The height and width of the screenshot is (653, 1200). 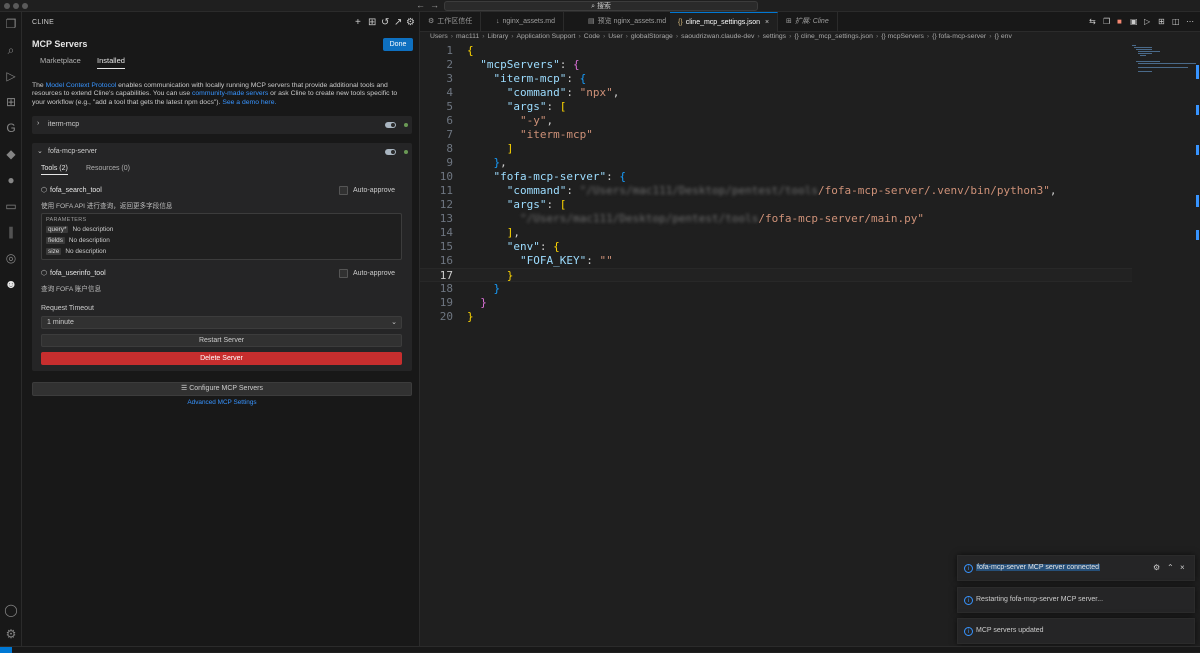 I want to click on maximize-window-icon, so click(x=25, y=6).